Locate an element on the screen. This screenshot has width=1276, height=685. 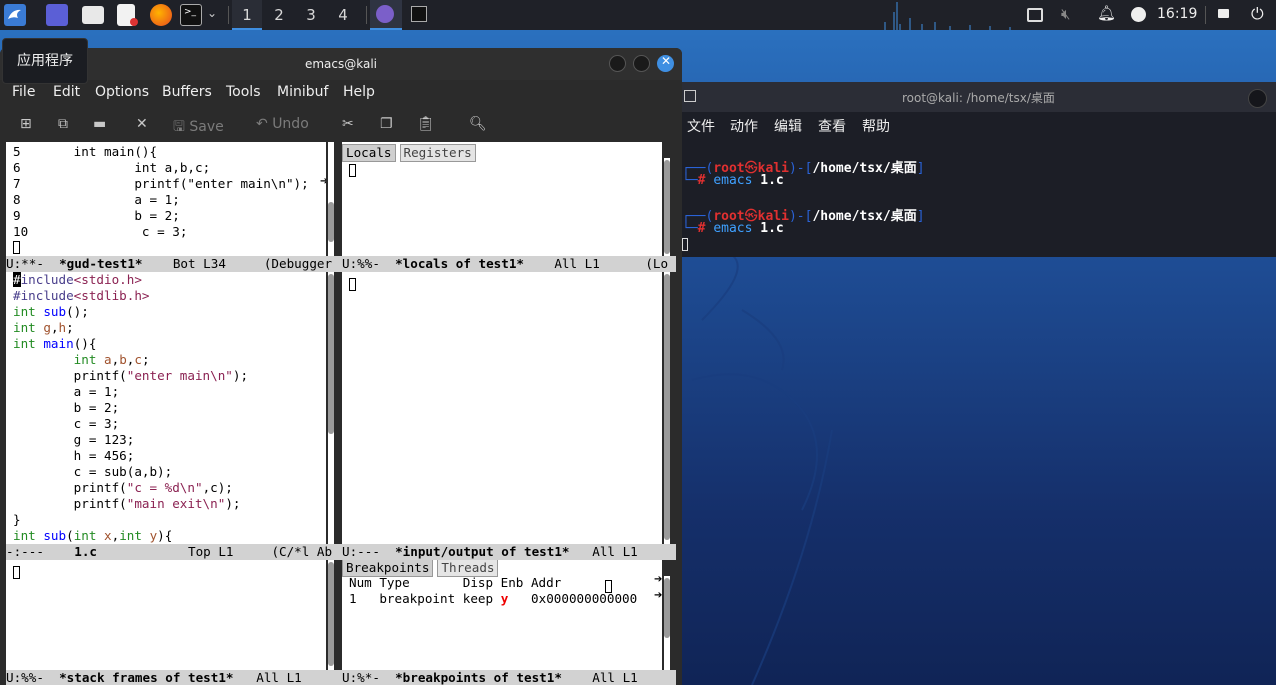
gud-modeline: U:**- *gud-test1* Bot L34 (Debugger is located at coordinates (174, 264).